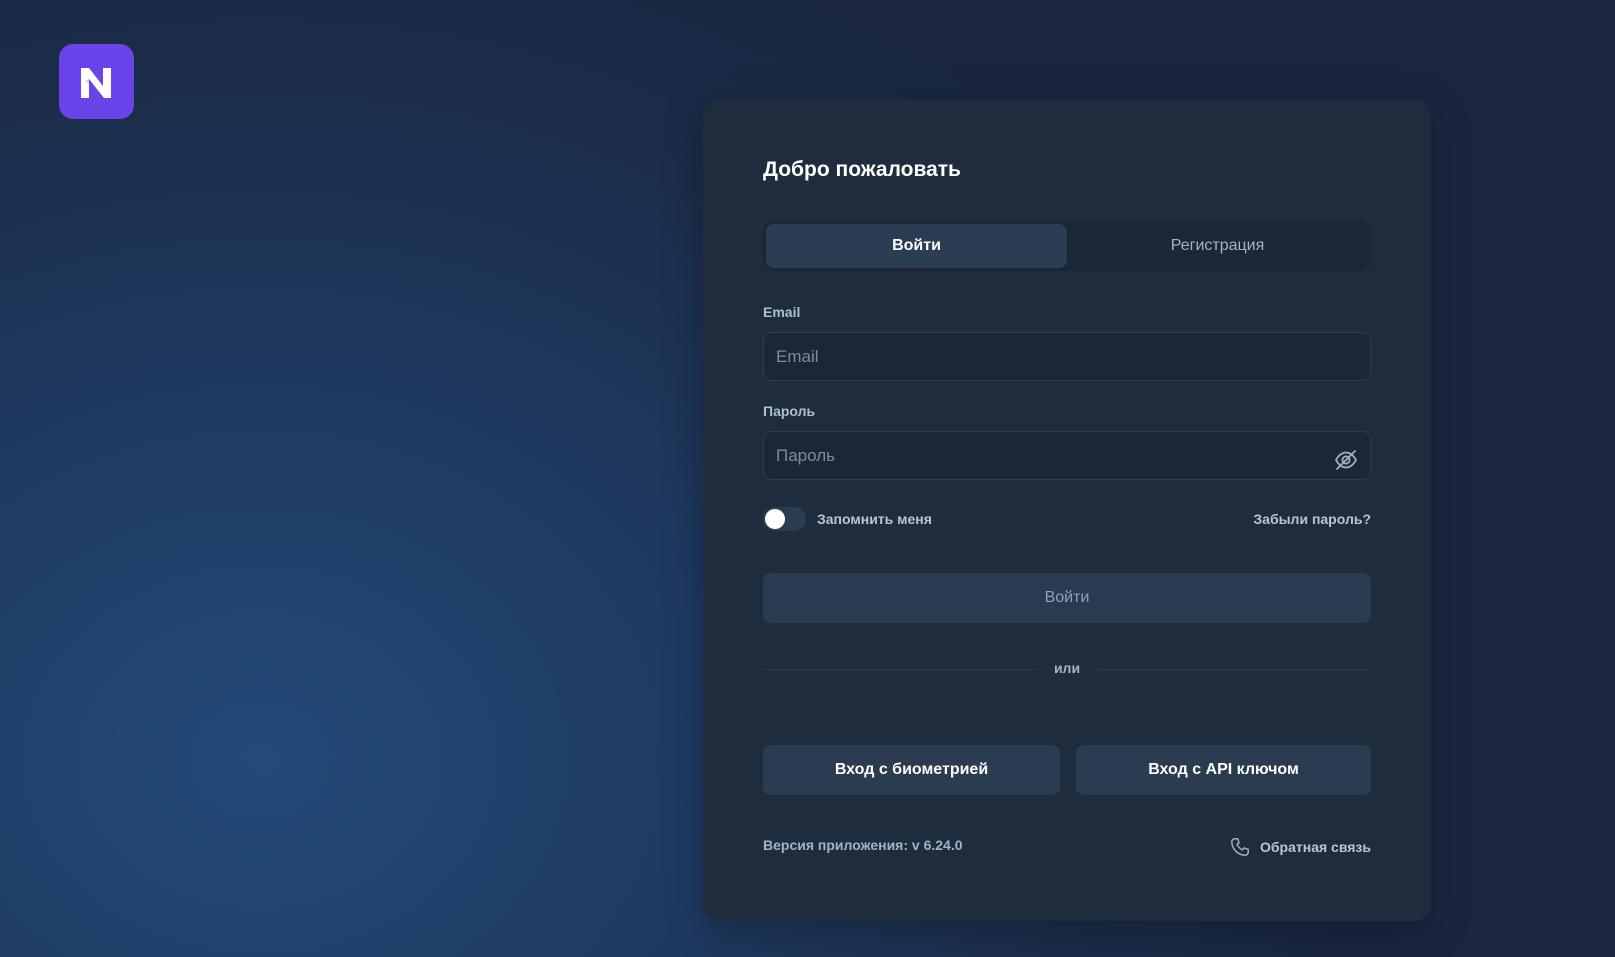  What do you see at coordinates (1223, 770) in the screenshot?
I see `api-key-login-button: Вход с API ключом` at bounding box center [1223, 770].